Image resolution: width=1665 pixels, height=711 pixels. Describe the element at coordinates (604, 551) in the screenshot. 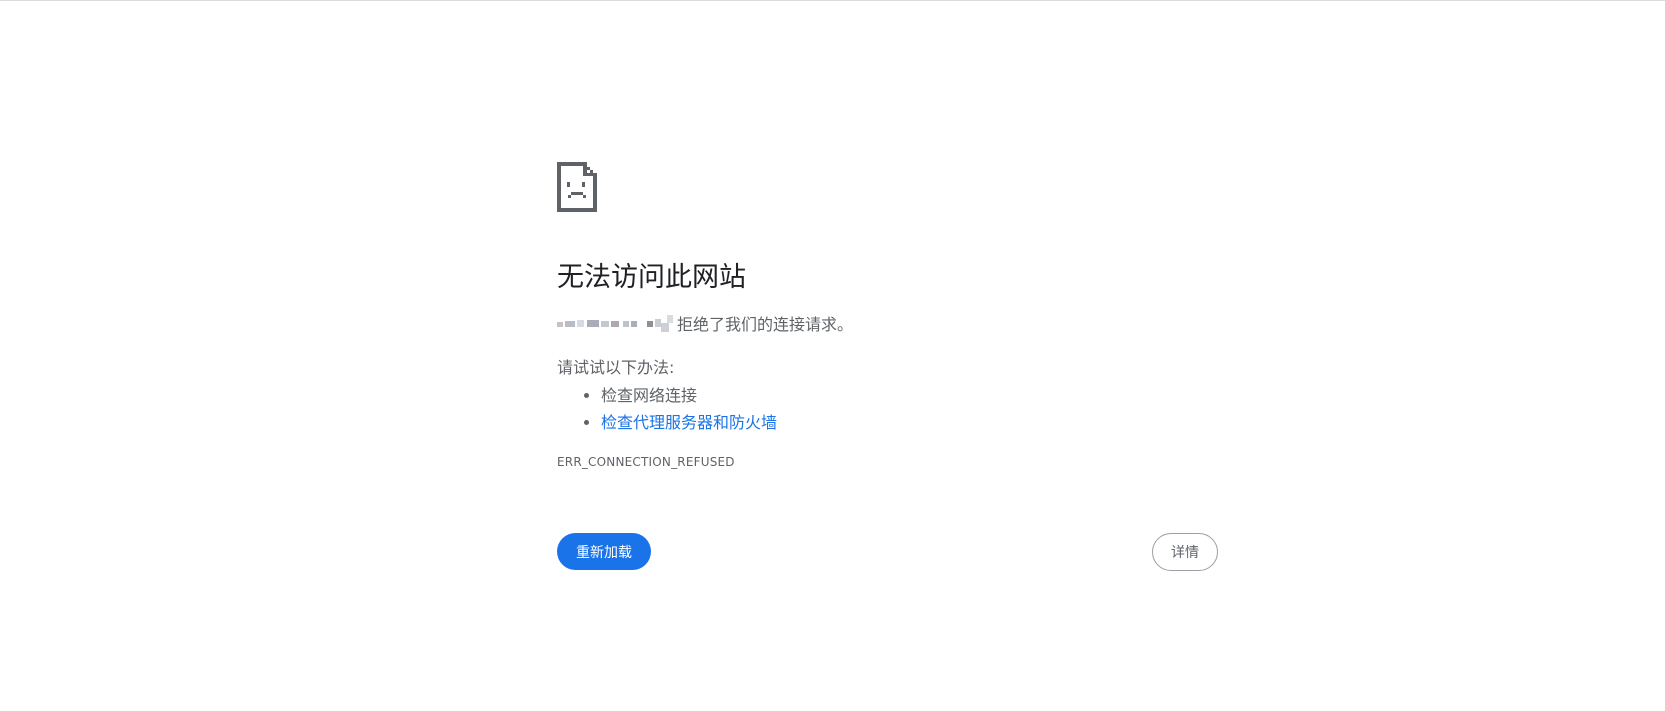

I see `reload-button: 重新加载` at that location.